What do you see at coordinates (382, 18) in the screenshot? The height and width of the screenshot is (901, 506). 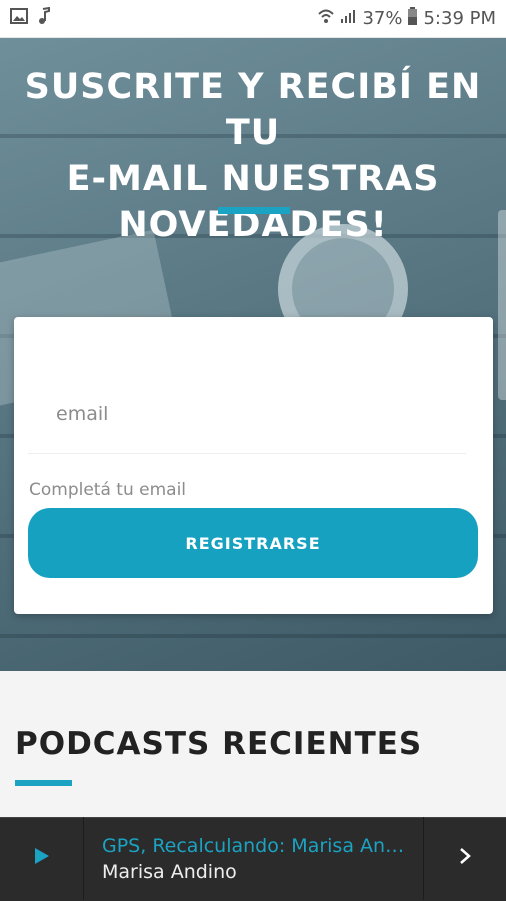 I see `battery-level: 37%` at bounding box center [382, 18].